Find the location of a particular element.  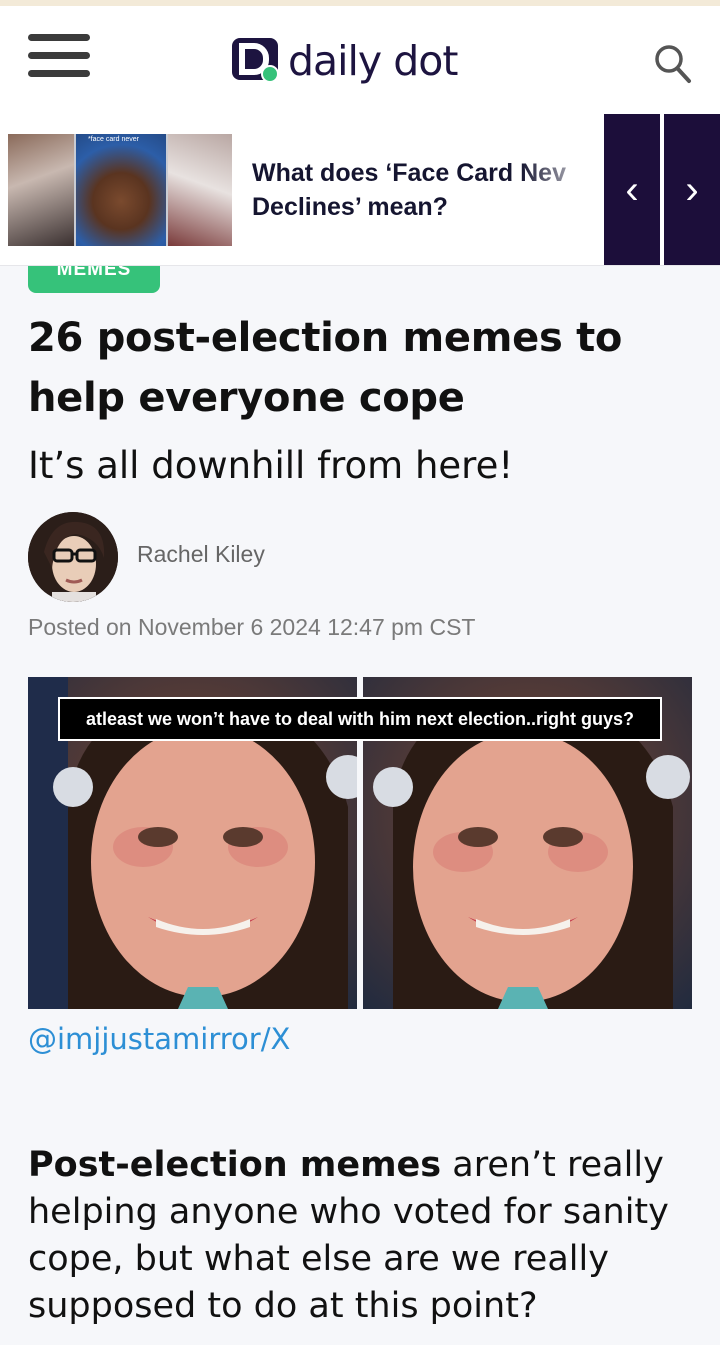

body-bold-link: Post-election memes is located at coordinates (234, 1165).